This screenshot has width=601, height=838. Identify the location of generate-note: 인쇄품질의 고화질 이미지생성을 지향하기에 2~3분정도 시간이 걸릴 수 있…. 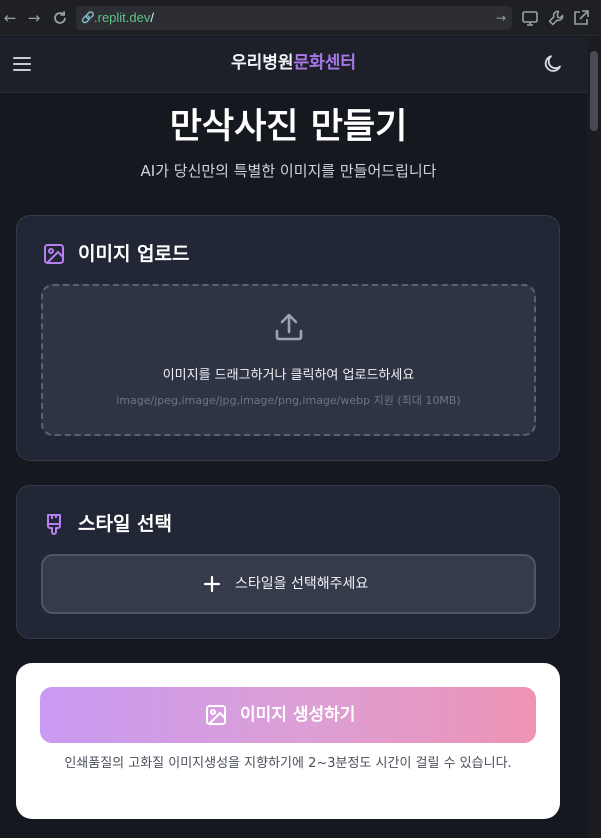
(288, 763).